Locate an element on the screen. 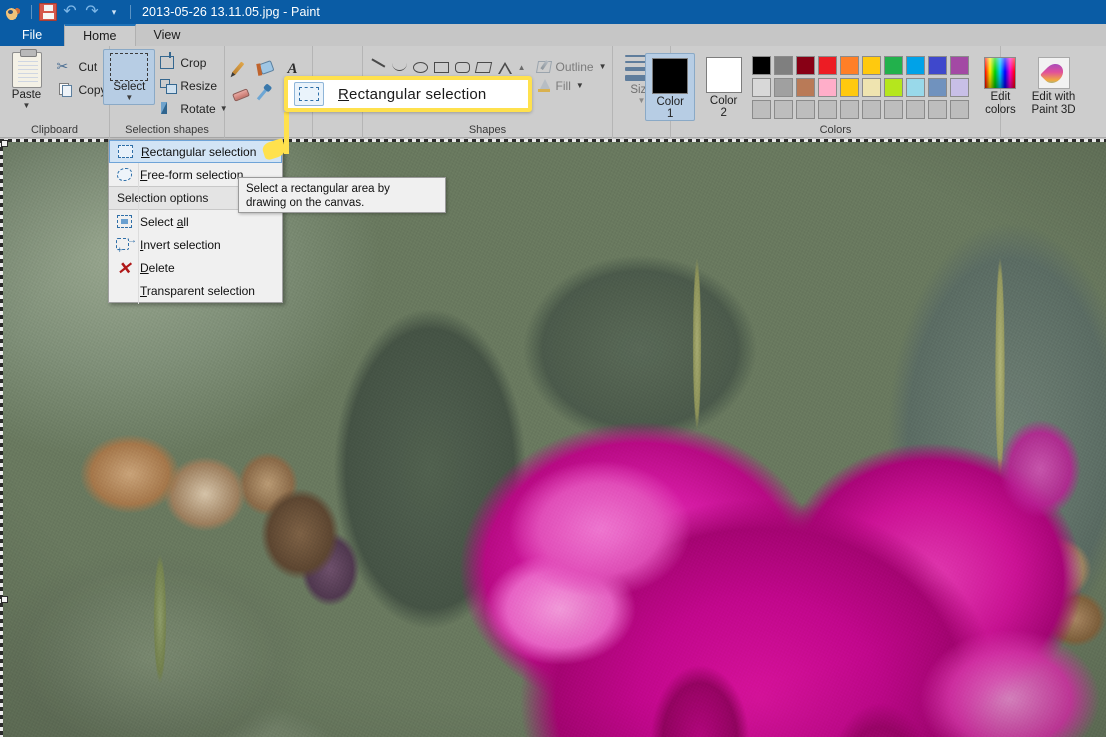 The height and width of the screenshot is (737, 1106). fill-button: Fill ▼ is located at coordinates (571, 85).